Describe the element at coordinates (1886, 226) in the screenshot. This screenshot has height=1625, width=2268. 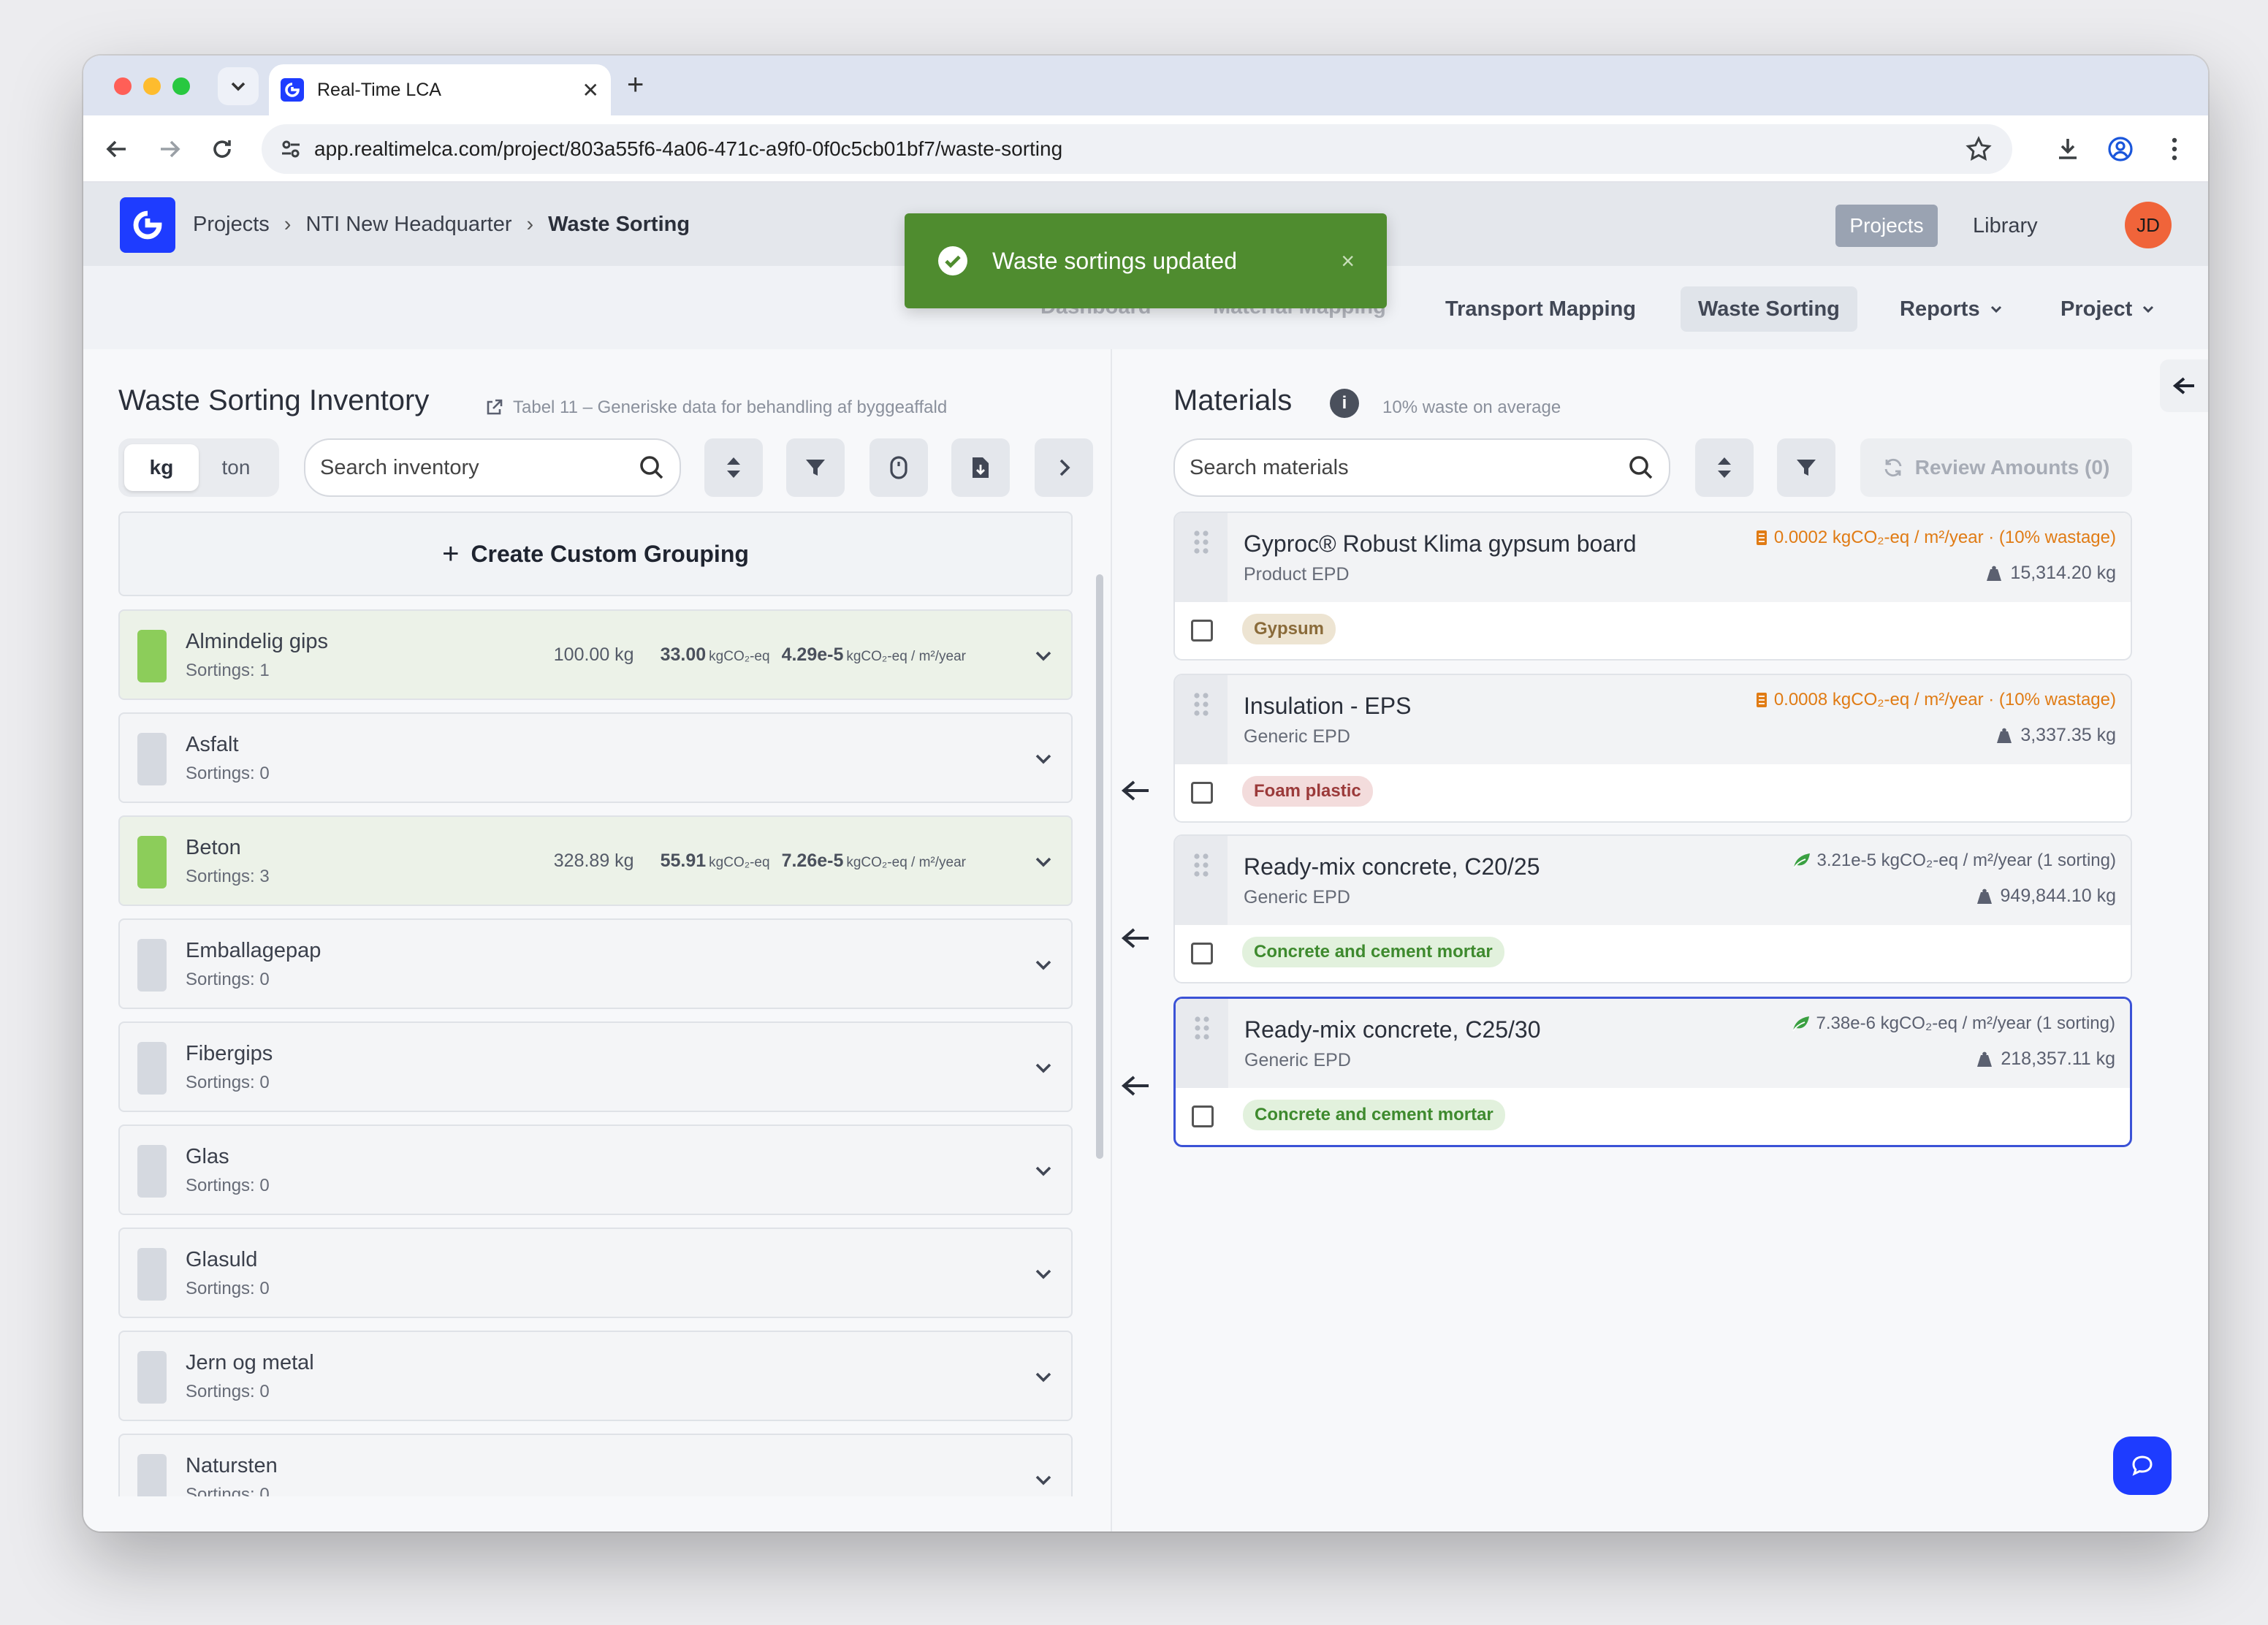
I see `projects-nav-button: Projects` at that location.